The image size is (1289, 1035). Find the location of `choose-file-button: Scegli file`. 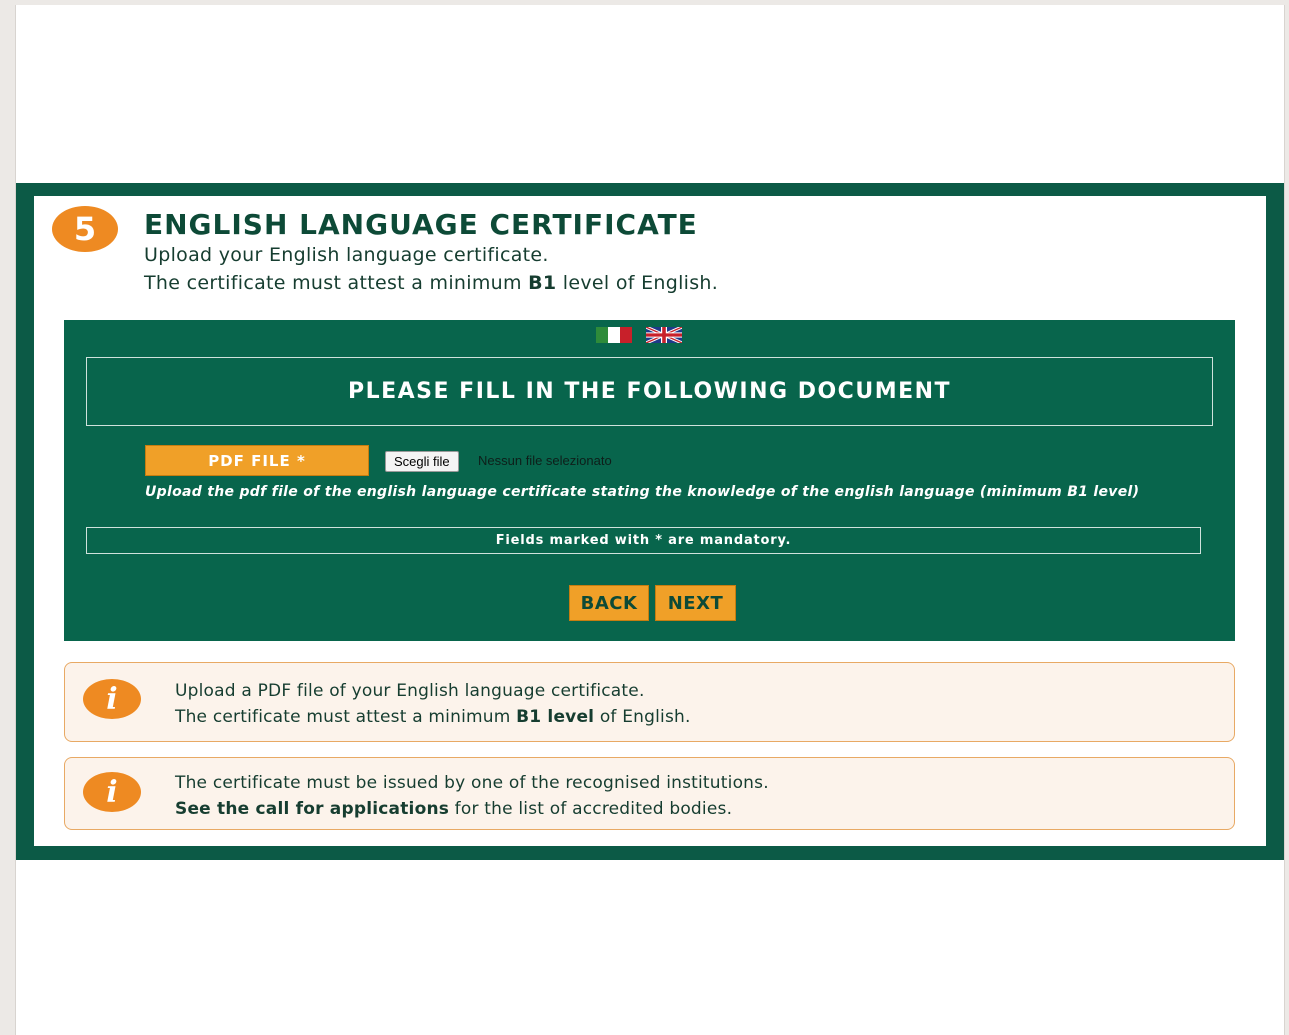

choose-file-button: Scegli file is located at coordinates (422, 461).